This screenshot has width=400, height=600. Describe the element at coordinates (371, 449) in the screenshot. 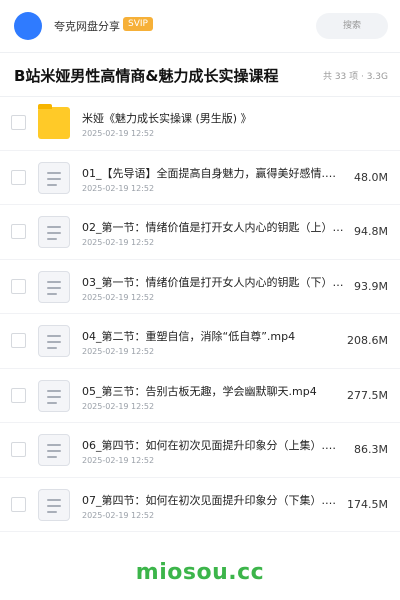

I see `file-size: 86.3M` at that location.